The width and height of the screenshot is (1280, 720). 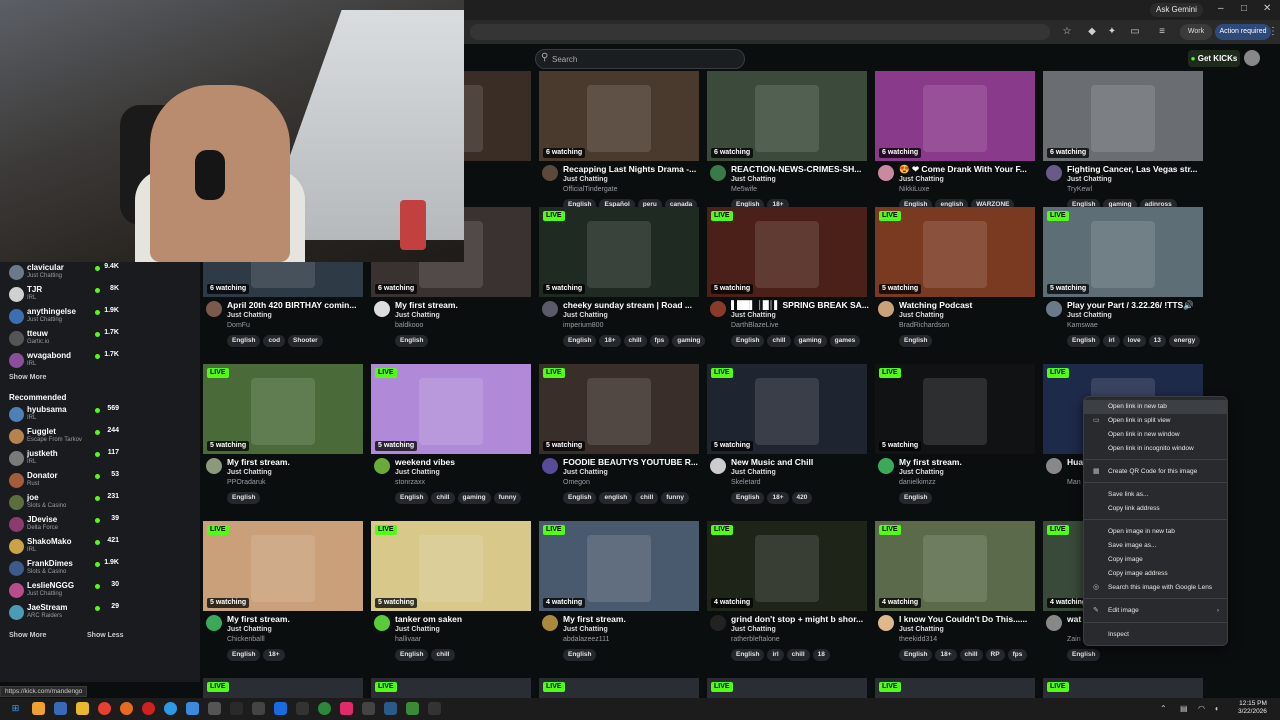 What do you see at coordinates (126, 708) in the screenshot?
I see `firefox-icon` at bounding box center [126, 708].